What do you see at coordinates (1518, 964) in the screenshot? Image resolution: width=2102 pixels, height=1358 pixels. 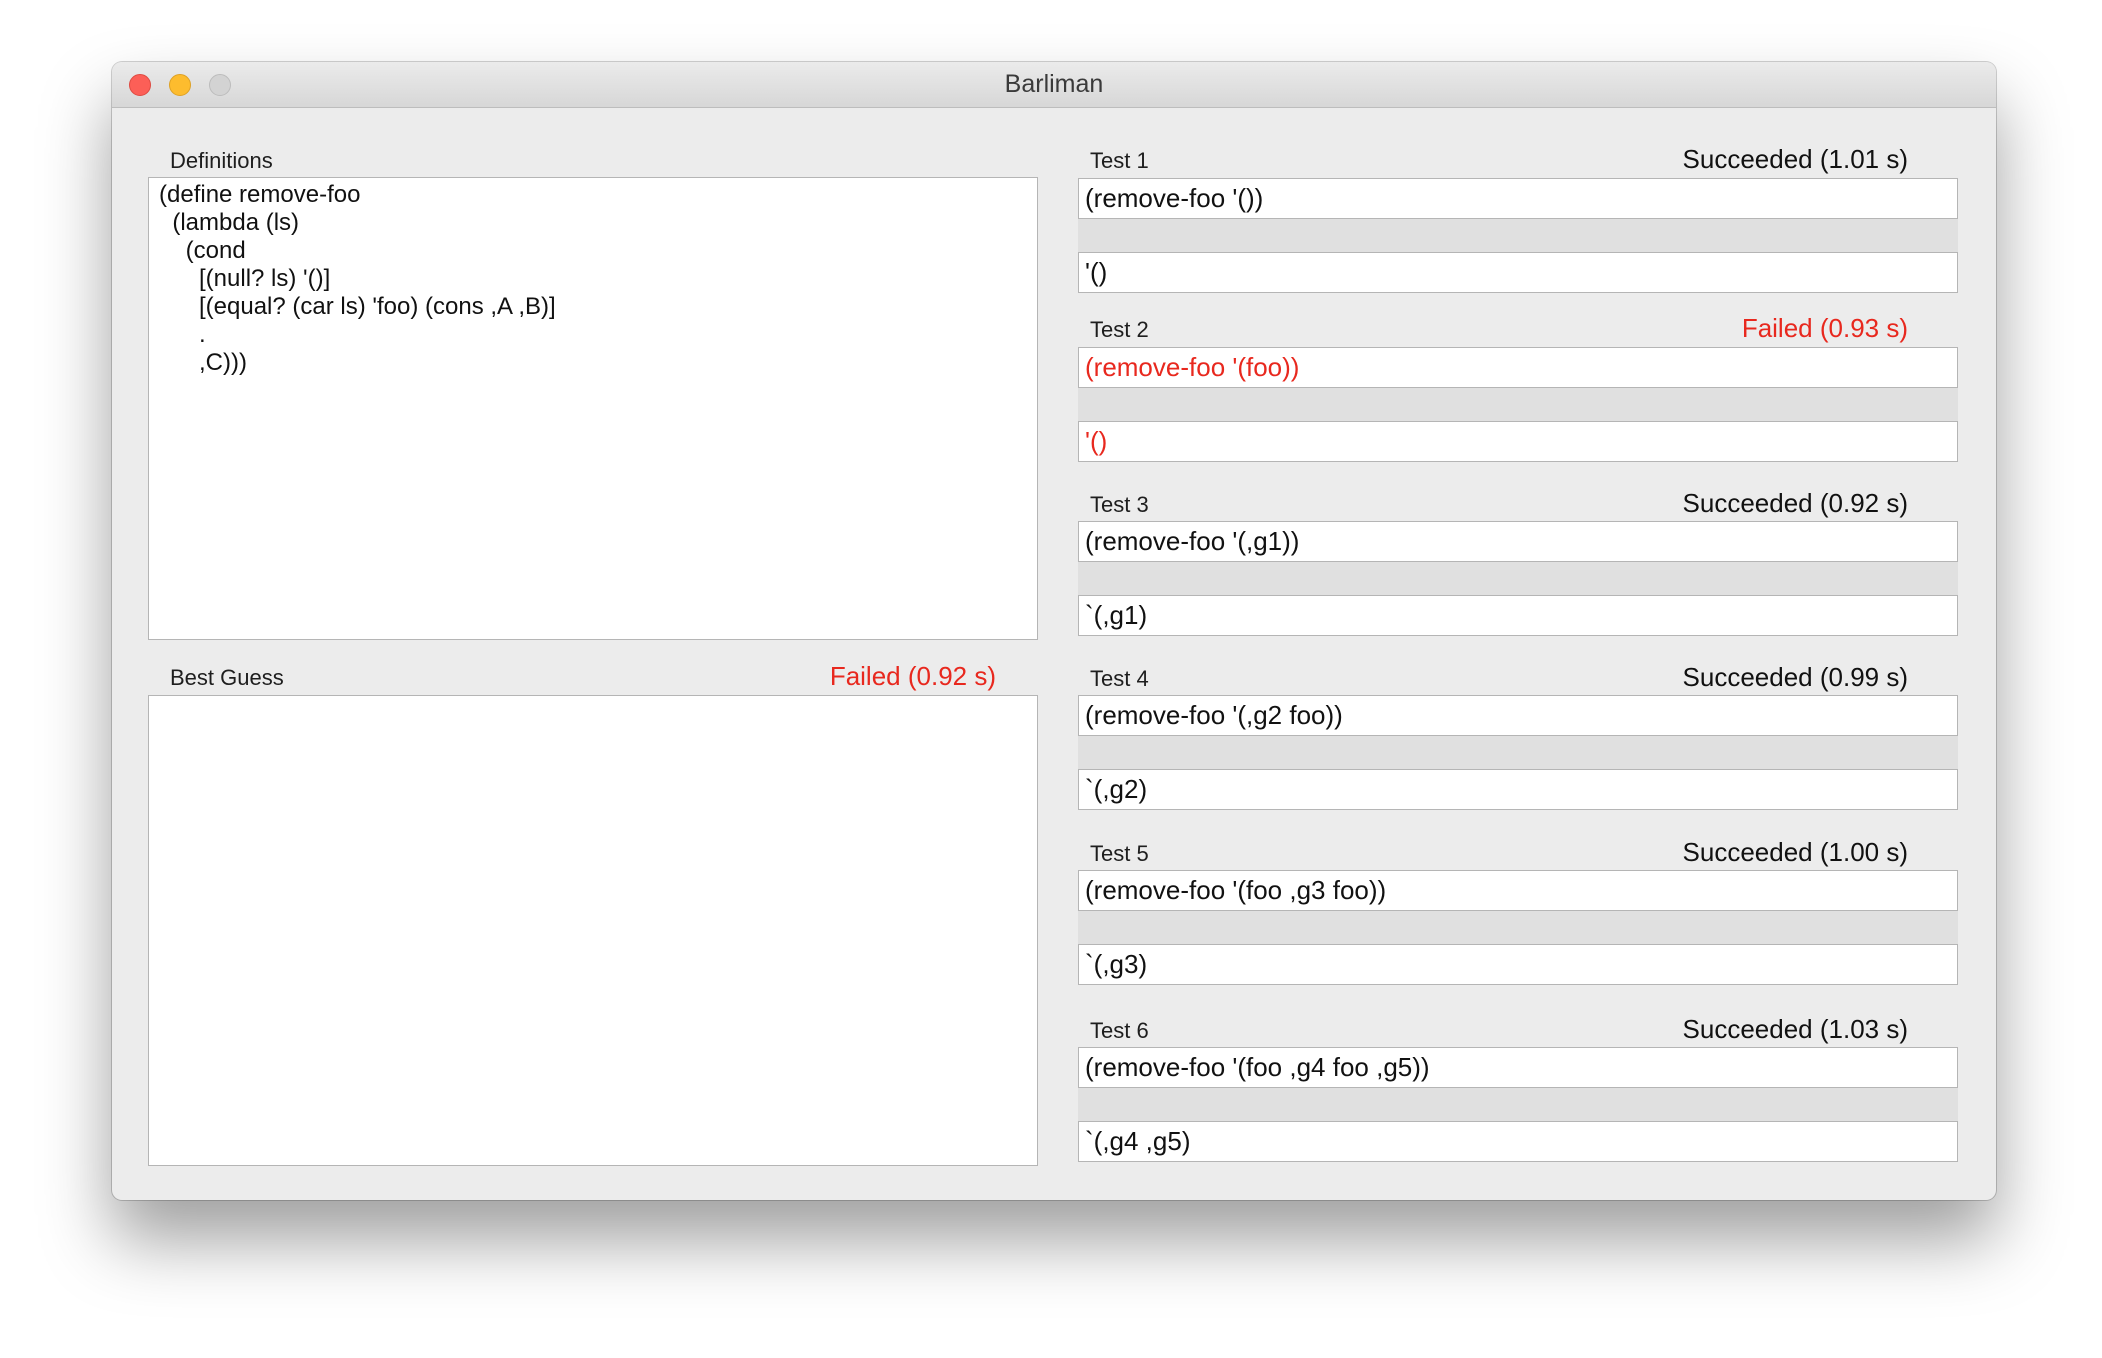 I see `test-5-expected-field: `(,g3)` at bounding box center [1518, 964].